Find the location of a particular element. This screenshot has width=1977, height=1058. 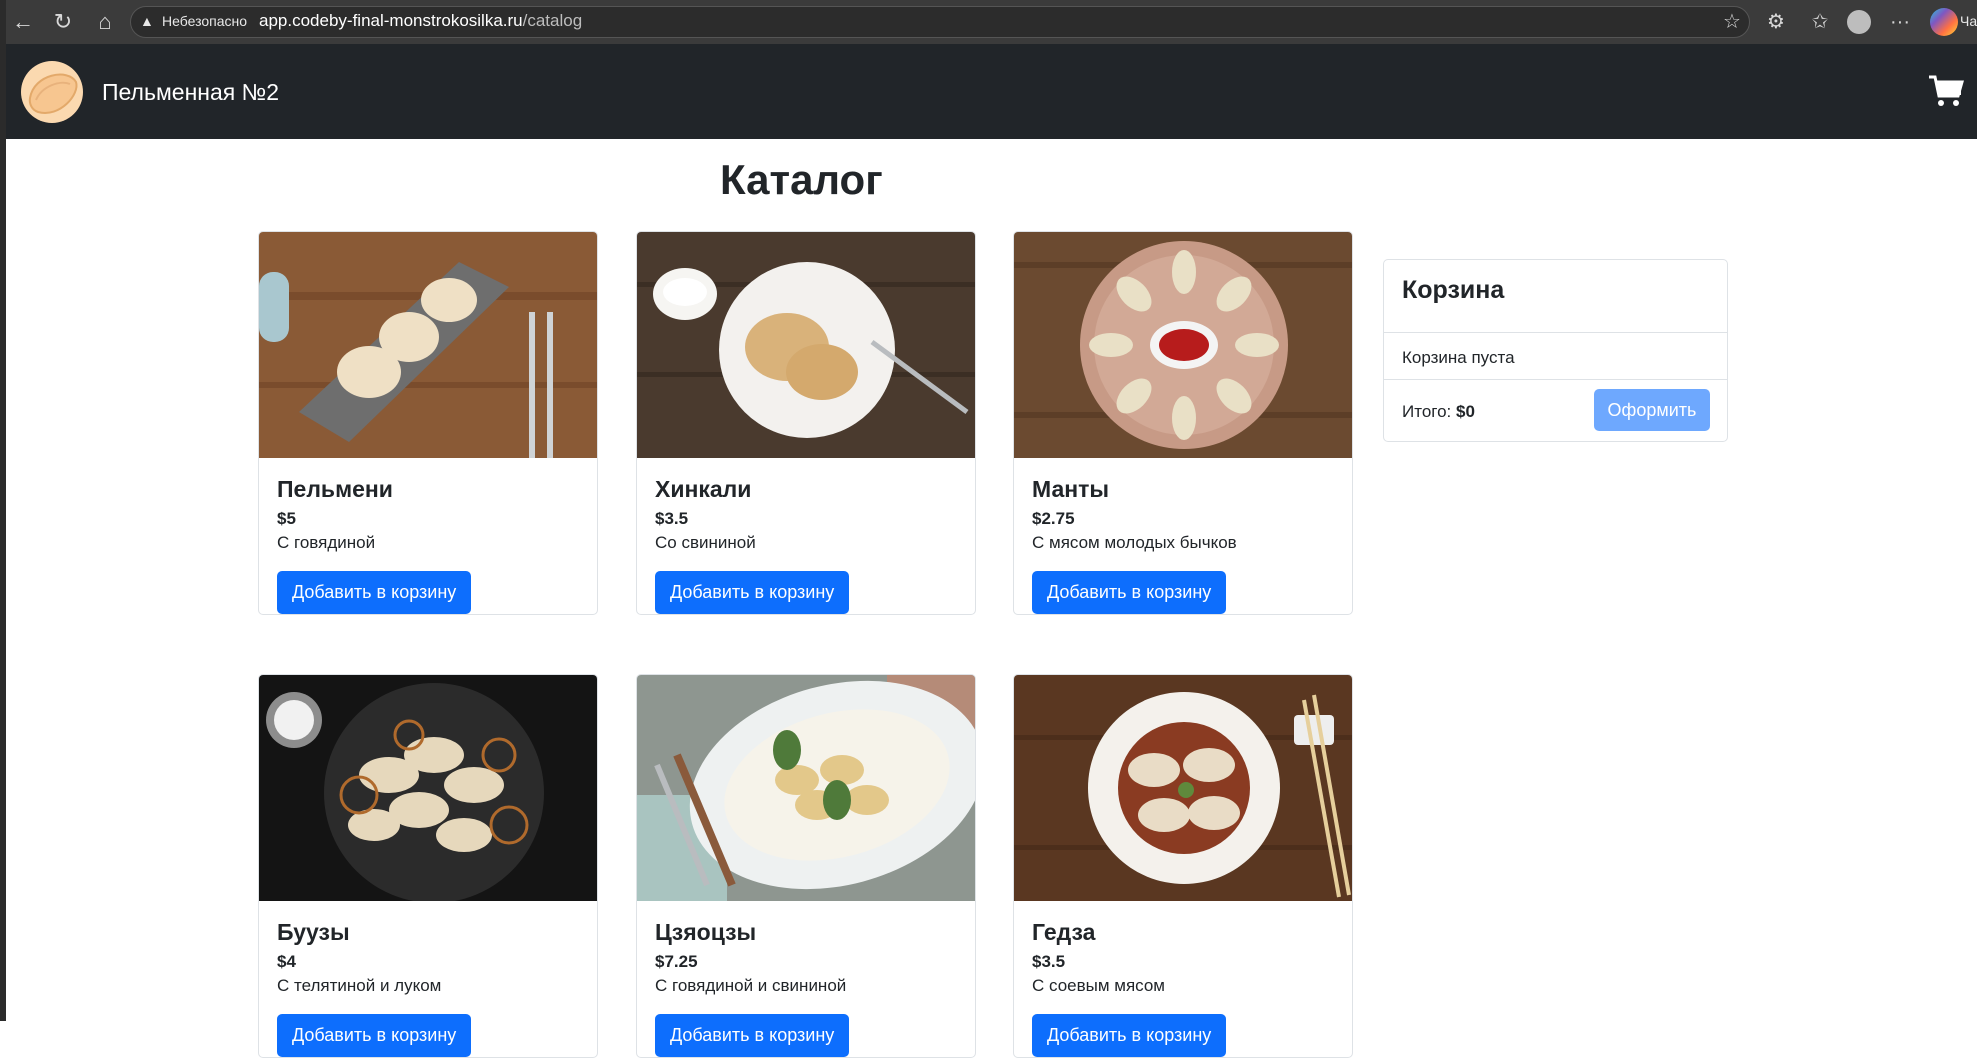

product-description: Со свининой is located at coordinates (705, 542).